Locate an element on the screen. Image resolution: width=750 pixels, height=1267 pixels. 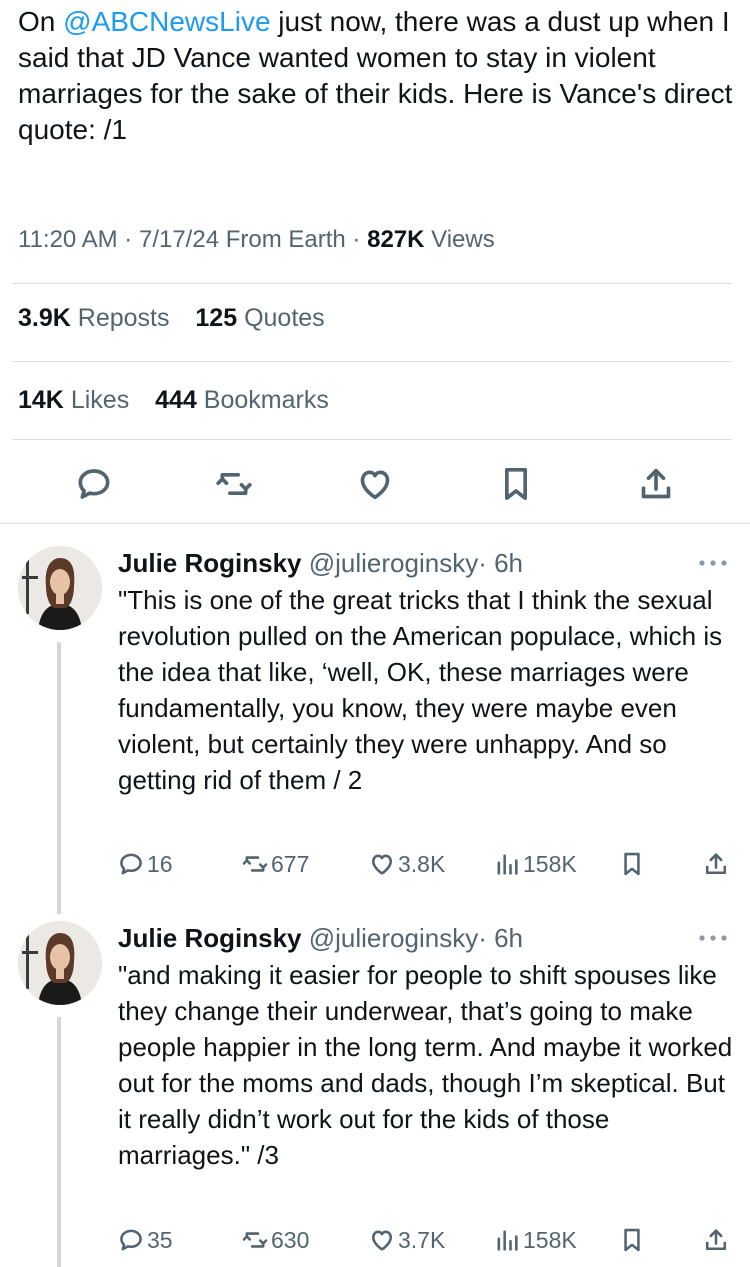
stats-row-likes: 14K Likes 444 Bookmarks is located at coordinates (173, 400).